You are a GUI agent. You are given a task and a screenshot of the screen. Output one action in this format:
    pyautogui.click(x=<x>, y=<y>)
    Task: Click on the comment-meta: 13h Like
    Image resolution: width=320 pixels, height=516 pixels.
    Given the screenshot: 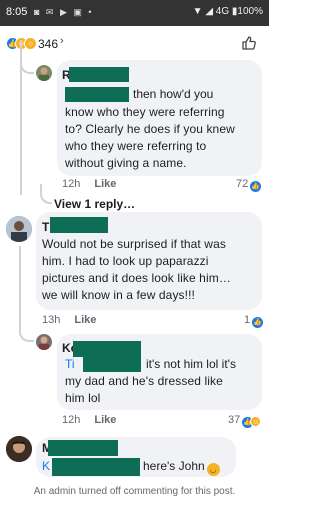 What is the action you would take?
    pyautogui.click(x=69, y=320)
    